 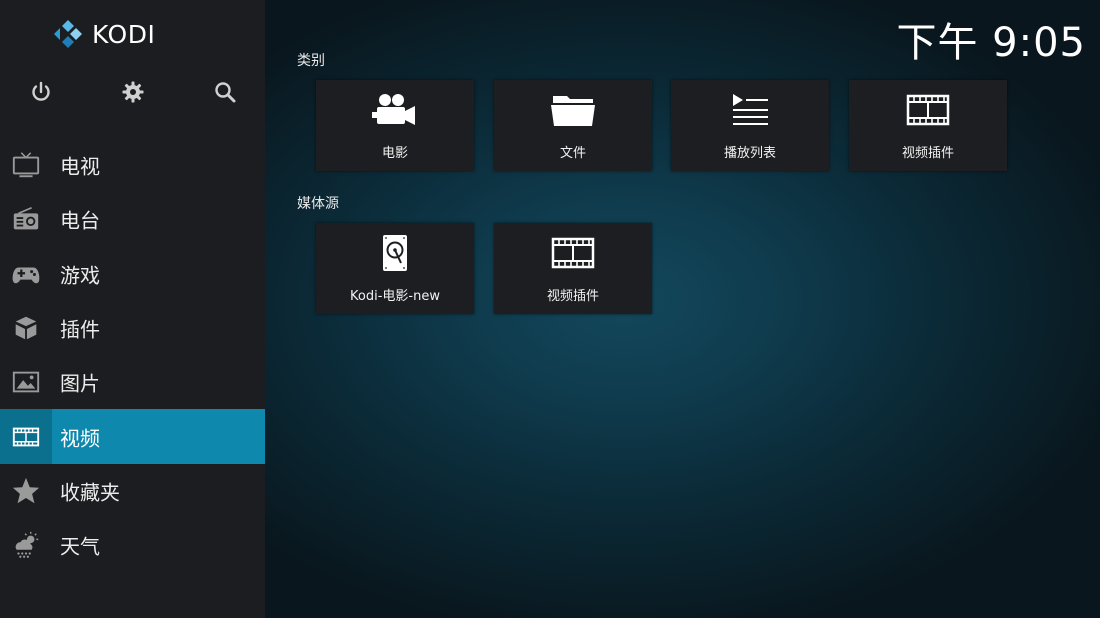 What do you see at coordinates (395, 296) in the screenshot?
I see `tile-label: Kodi-电影-new` at bounding box center [395, 296].